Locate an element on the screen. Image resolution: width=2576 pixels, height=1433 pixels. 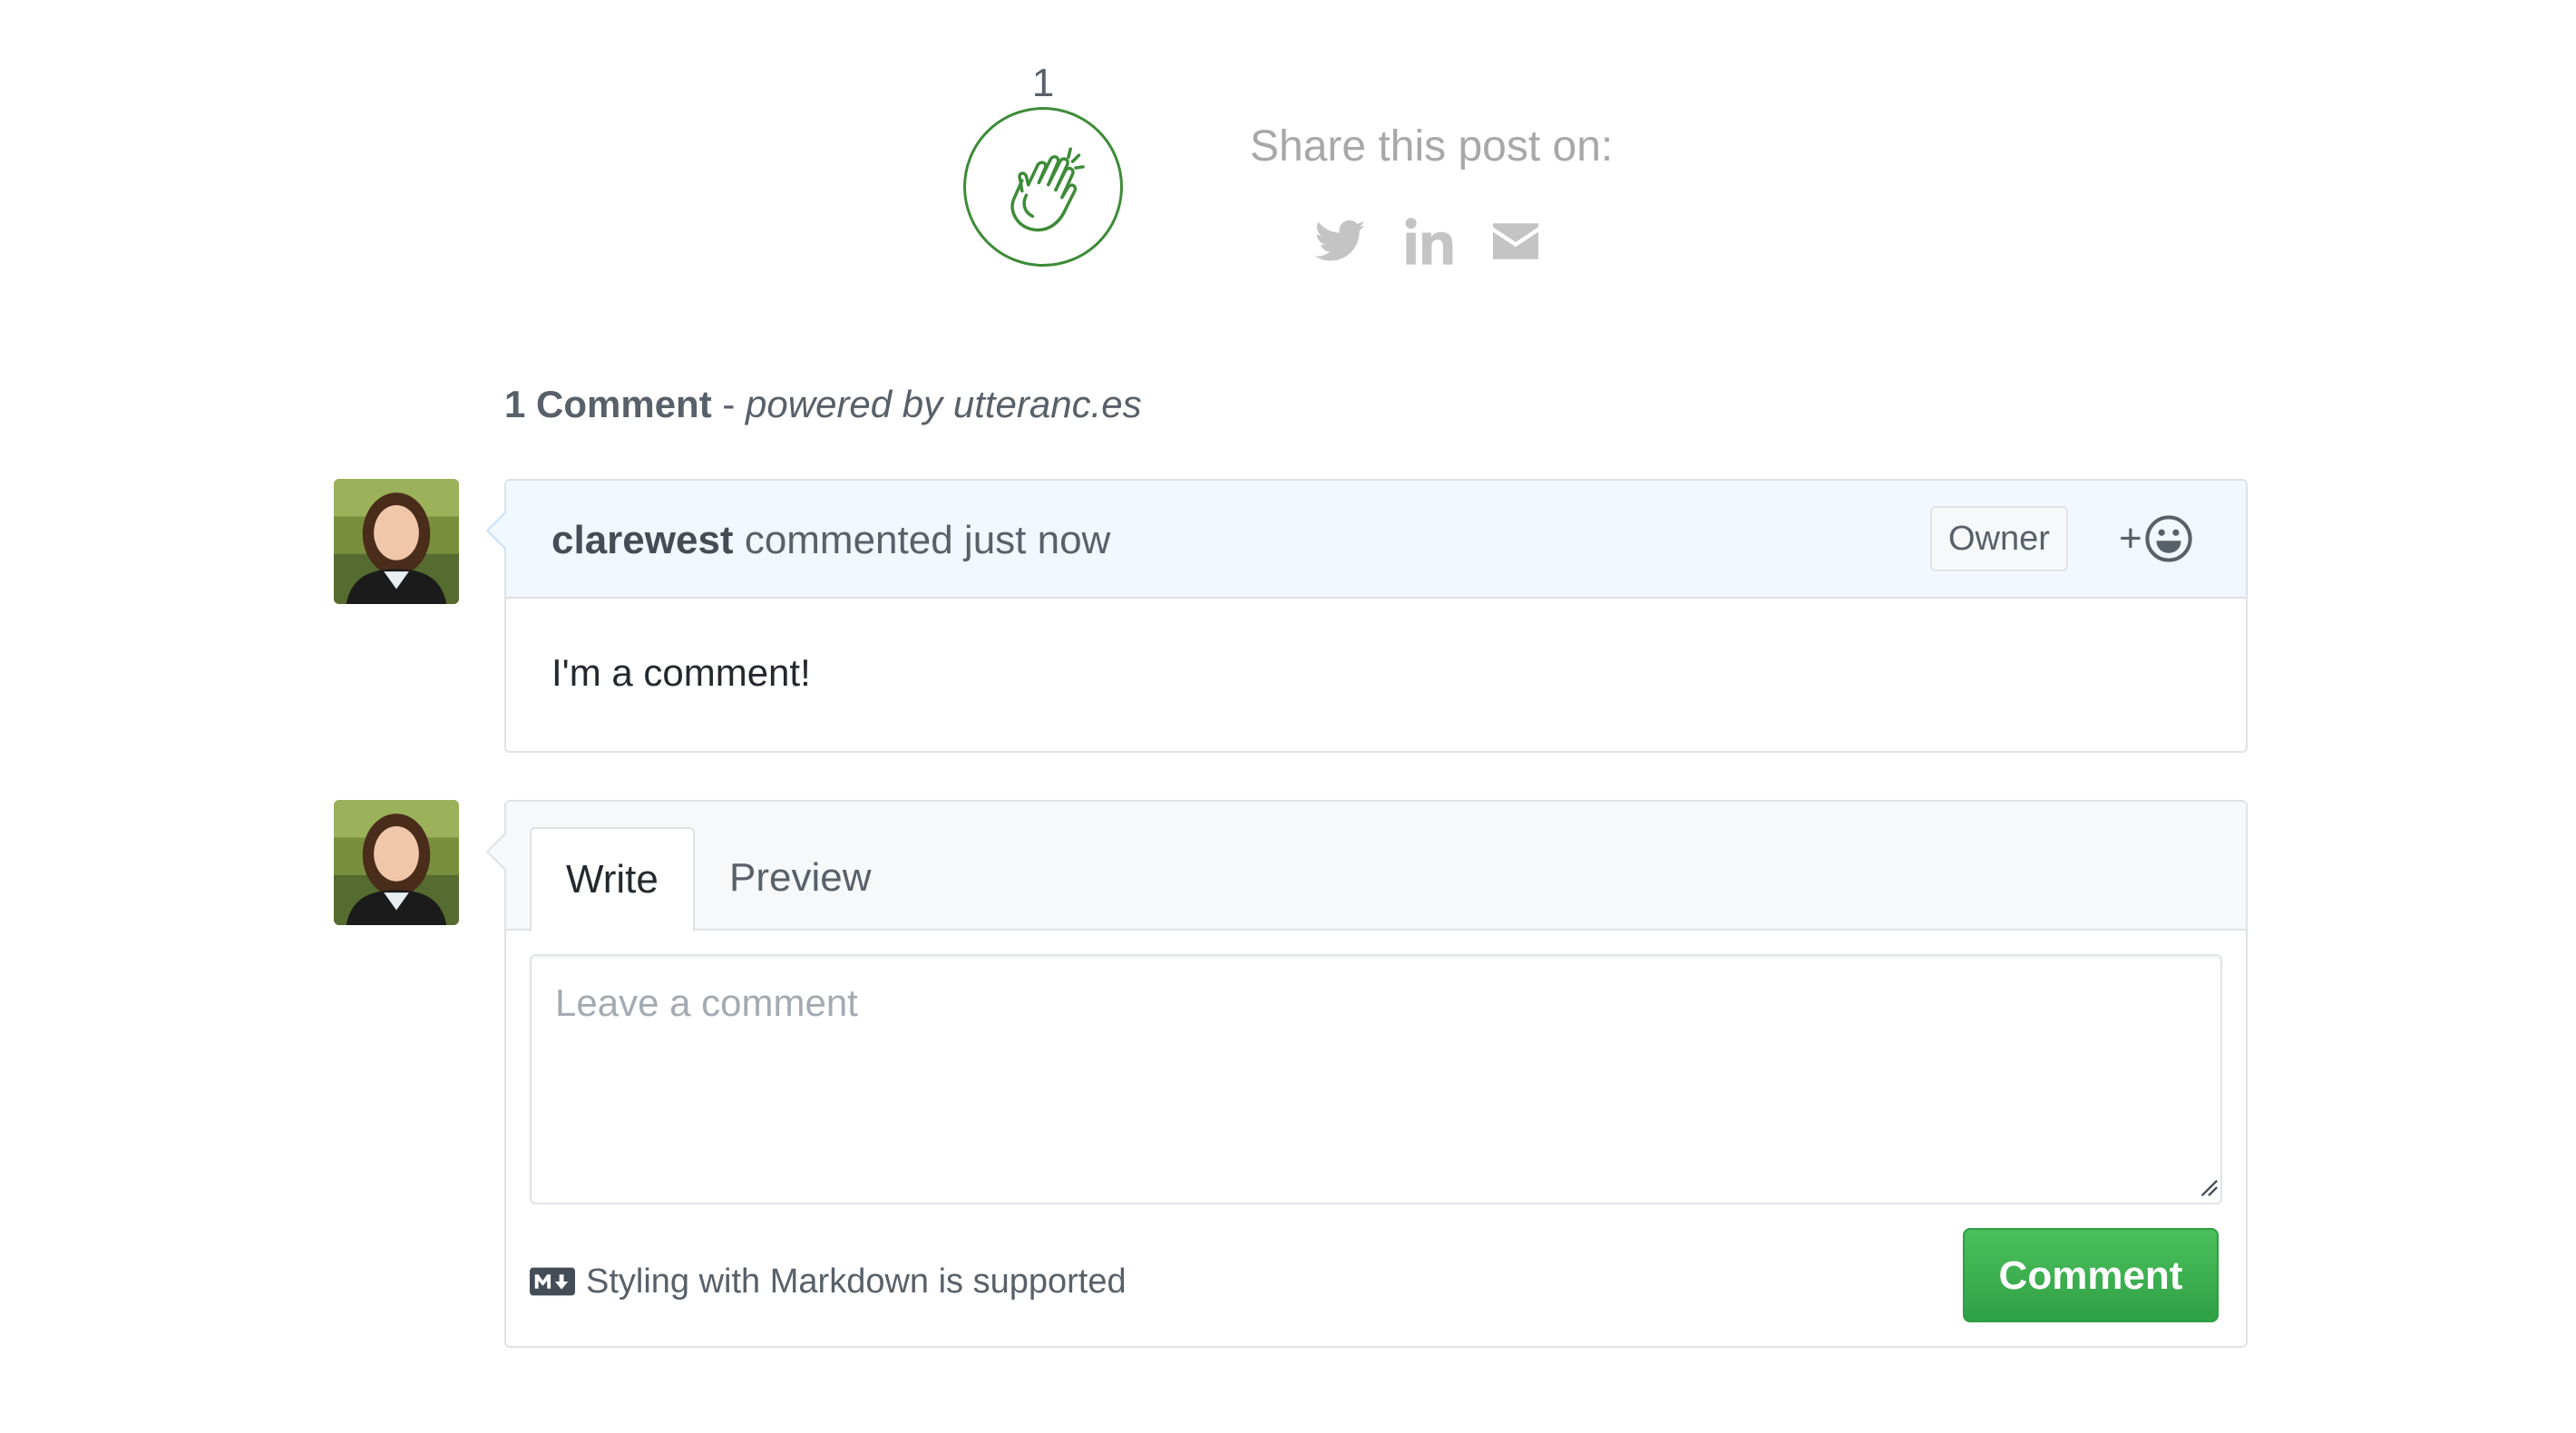
tab-write: Write is located at coordinates (612, 879).